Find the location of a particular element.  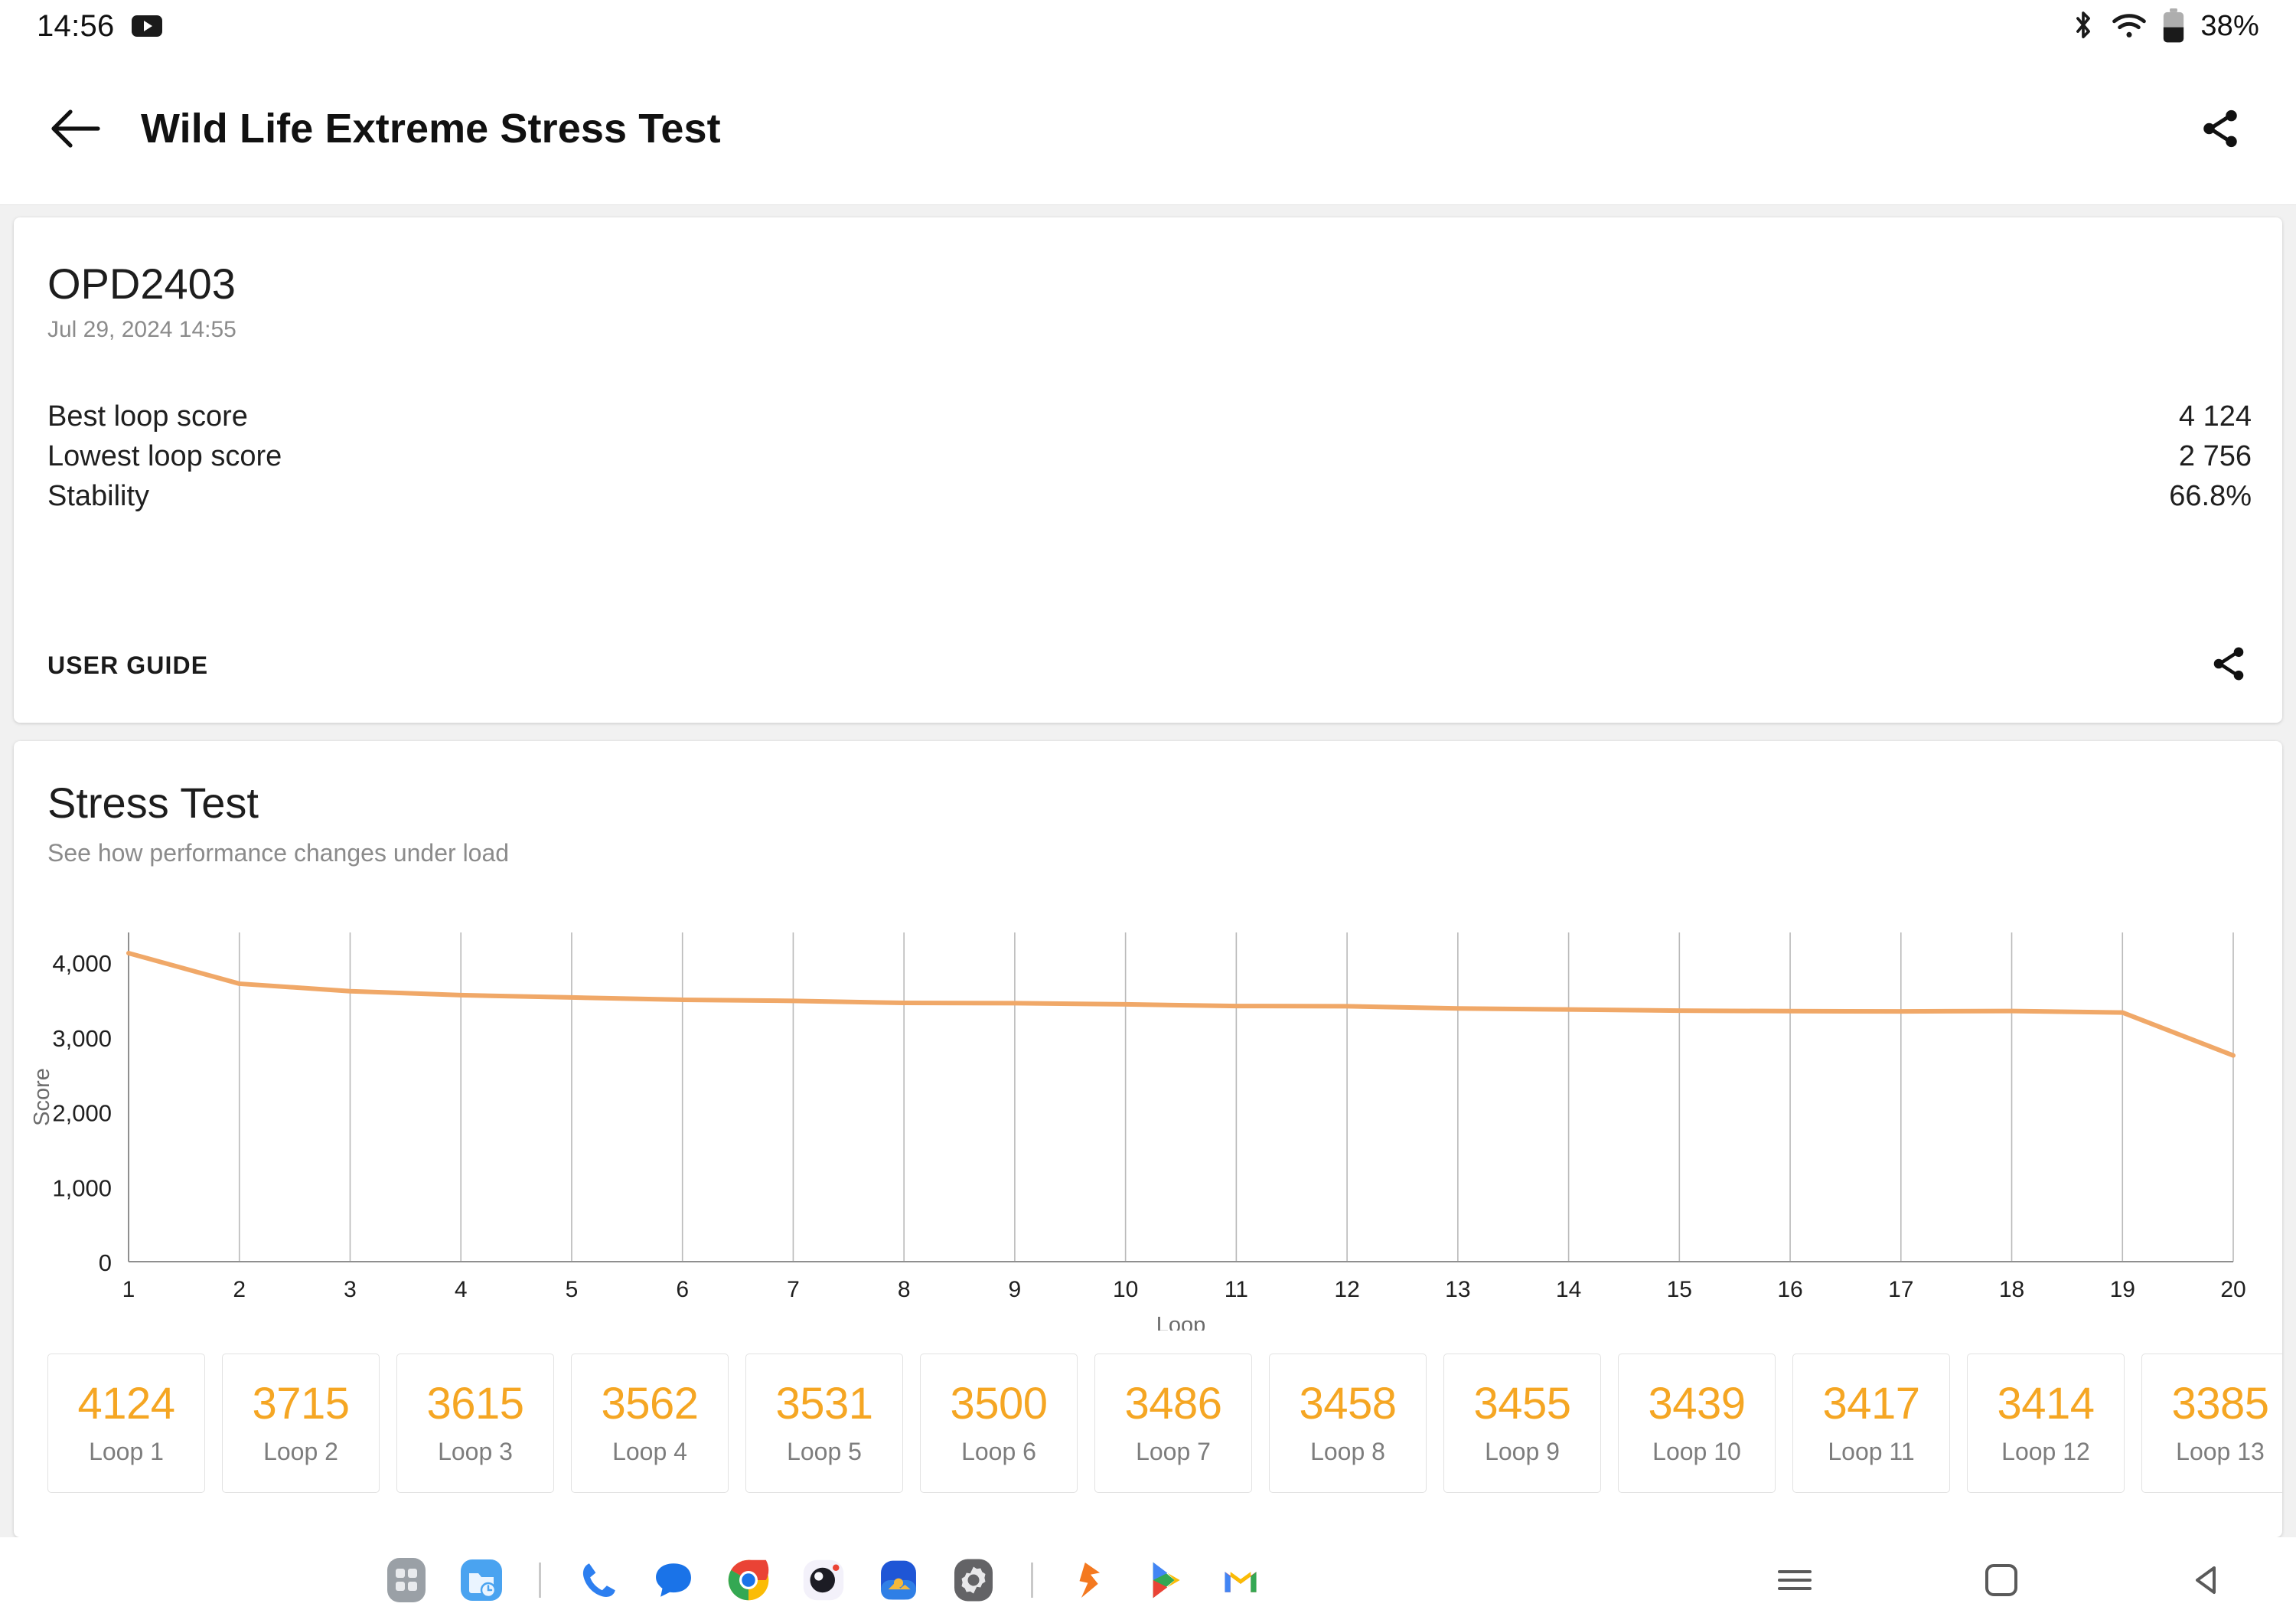

chart-x-tick-label: 5 is located at coordinates (572, 1289).